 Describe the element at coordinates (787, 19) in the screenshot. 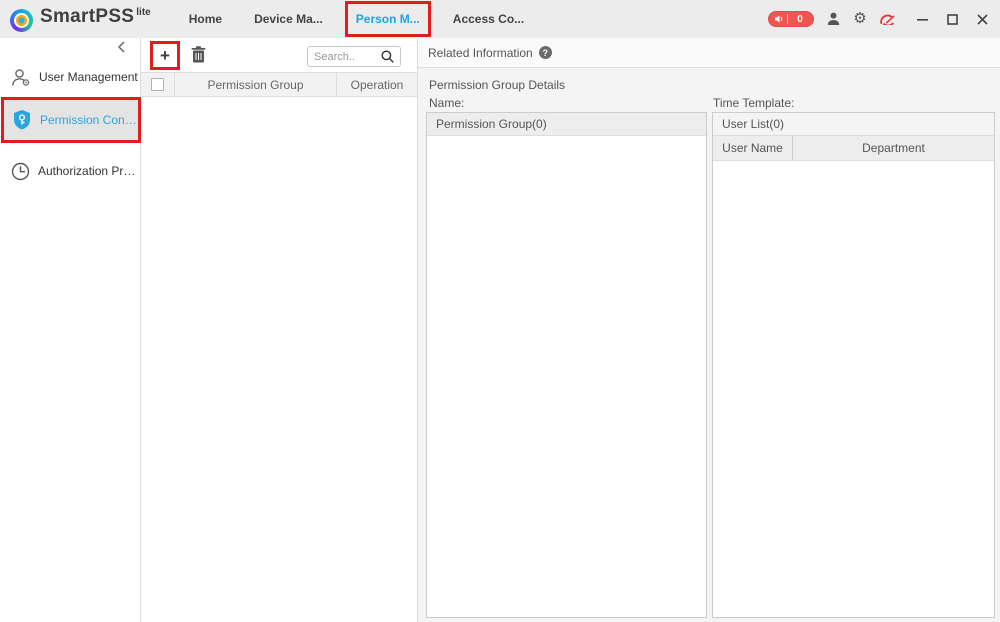

I see `alarm-divider` at that location.